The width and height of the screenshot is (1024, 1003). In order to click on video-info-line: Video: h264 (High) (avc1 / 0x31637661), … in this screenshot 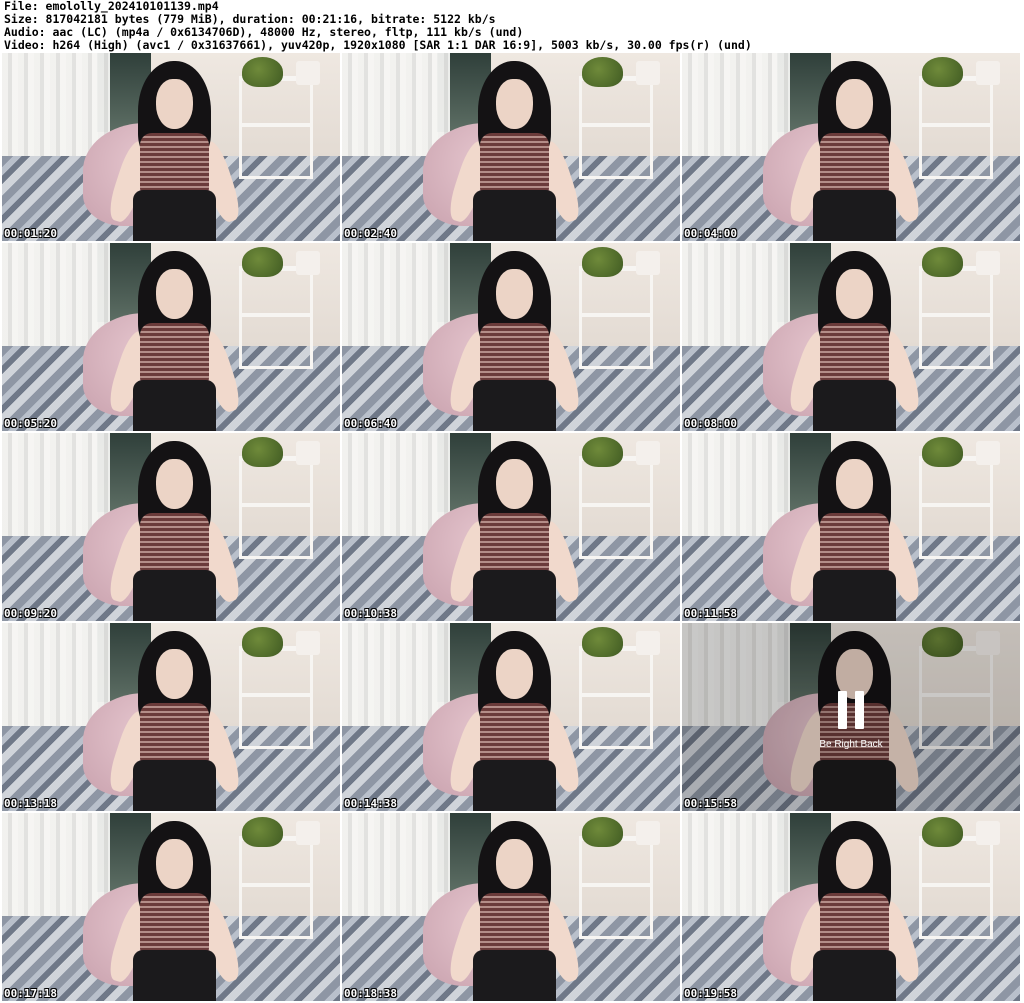, I will do `click(378, 45)`.